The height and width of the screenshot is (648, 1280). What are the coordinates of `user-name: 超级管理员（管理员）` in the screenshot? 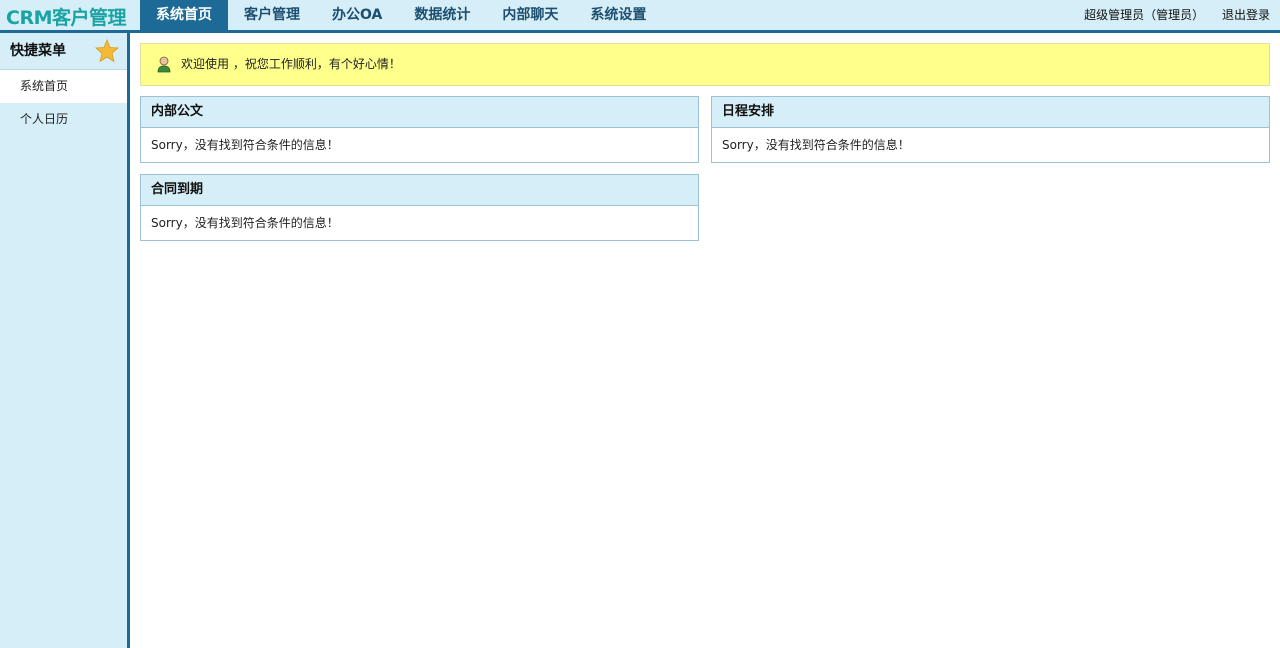 It's located at (1144, 15).